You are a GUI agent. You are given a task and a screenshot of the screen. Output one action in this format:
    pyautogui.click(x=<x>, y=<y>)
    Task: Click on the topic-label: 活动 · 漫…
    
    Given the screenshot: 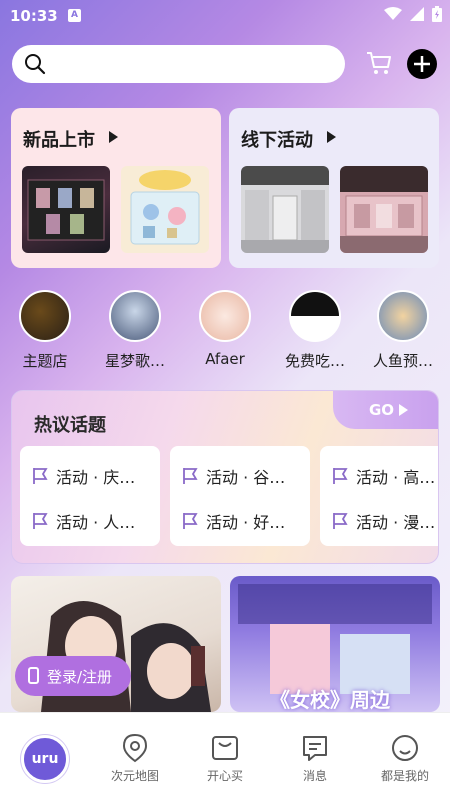 What is the action you would take?
    pyautogui.click(x=396, y=522)
    